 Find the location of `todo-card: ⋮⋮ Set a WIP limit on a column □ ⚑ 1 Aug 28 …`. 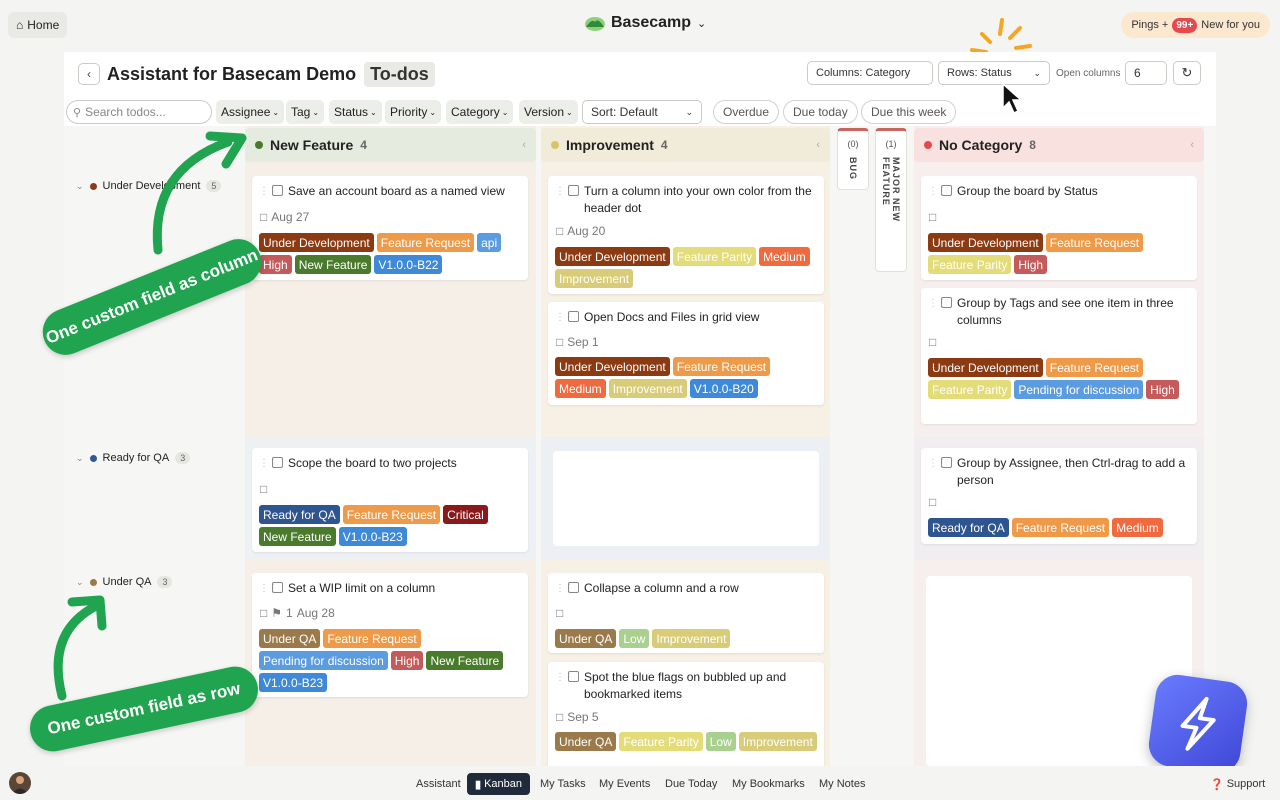

todo-card: ⋮⋮ Set a WIP limit on a column □ ⚑ 1 Aug 28 … is located at coordinates (390, 635).